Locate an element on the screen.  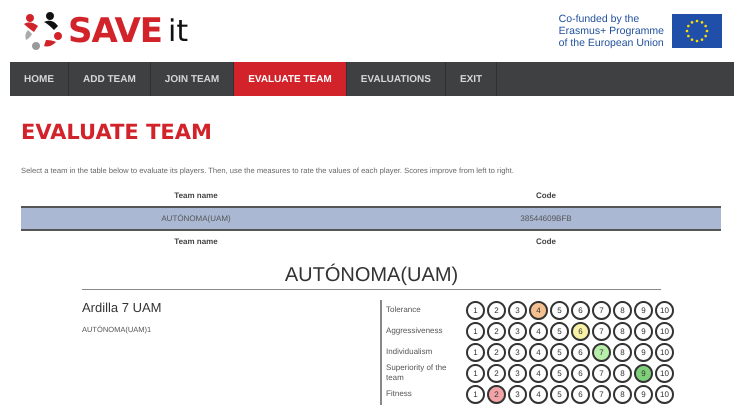
logo-text: it is located at coordinates (178, 31).